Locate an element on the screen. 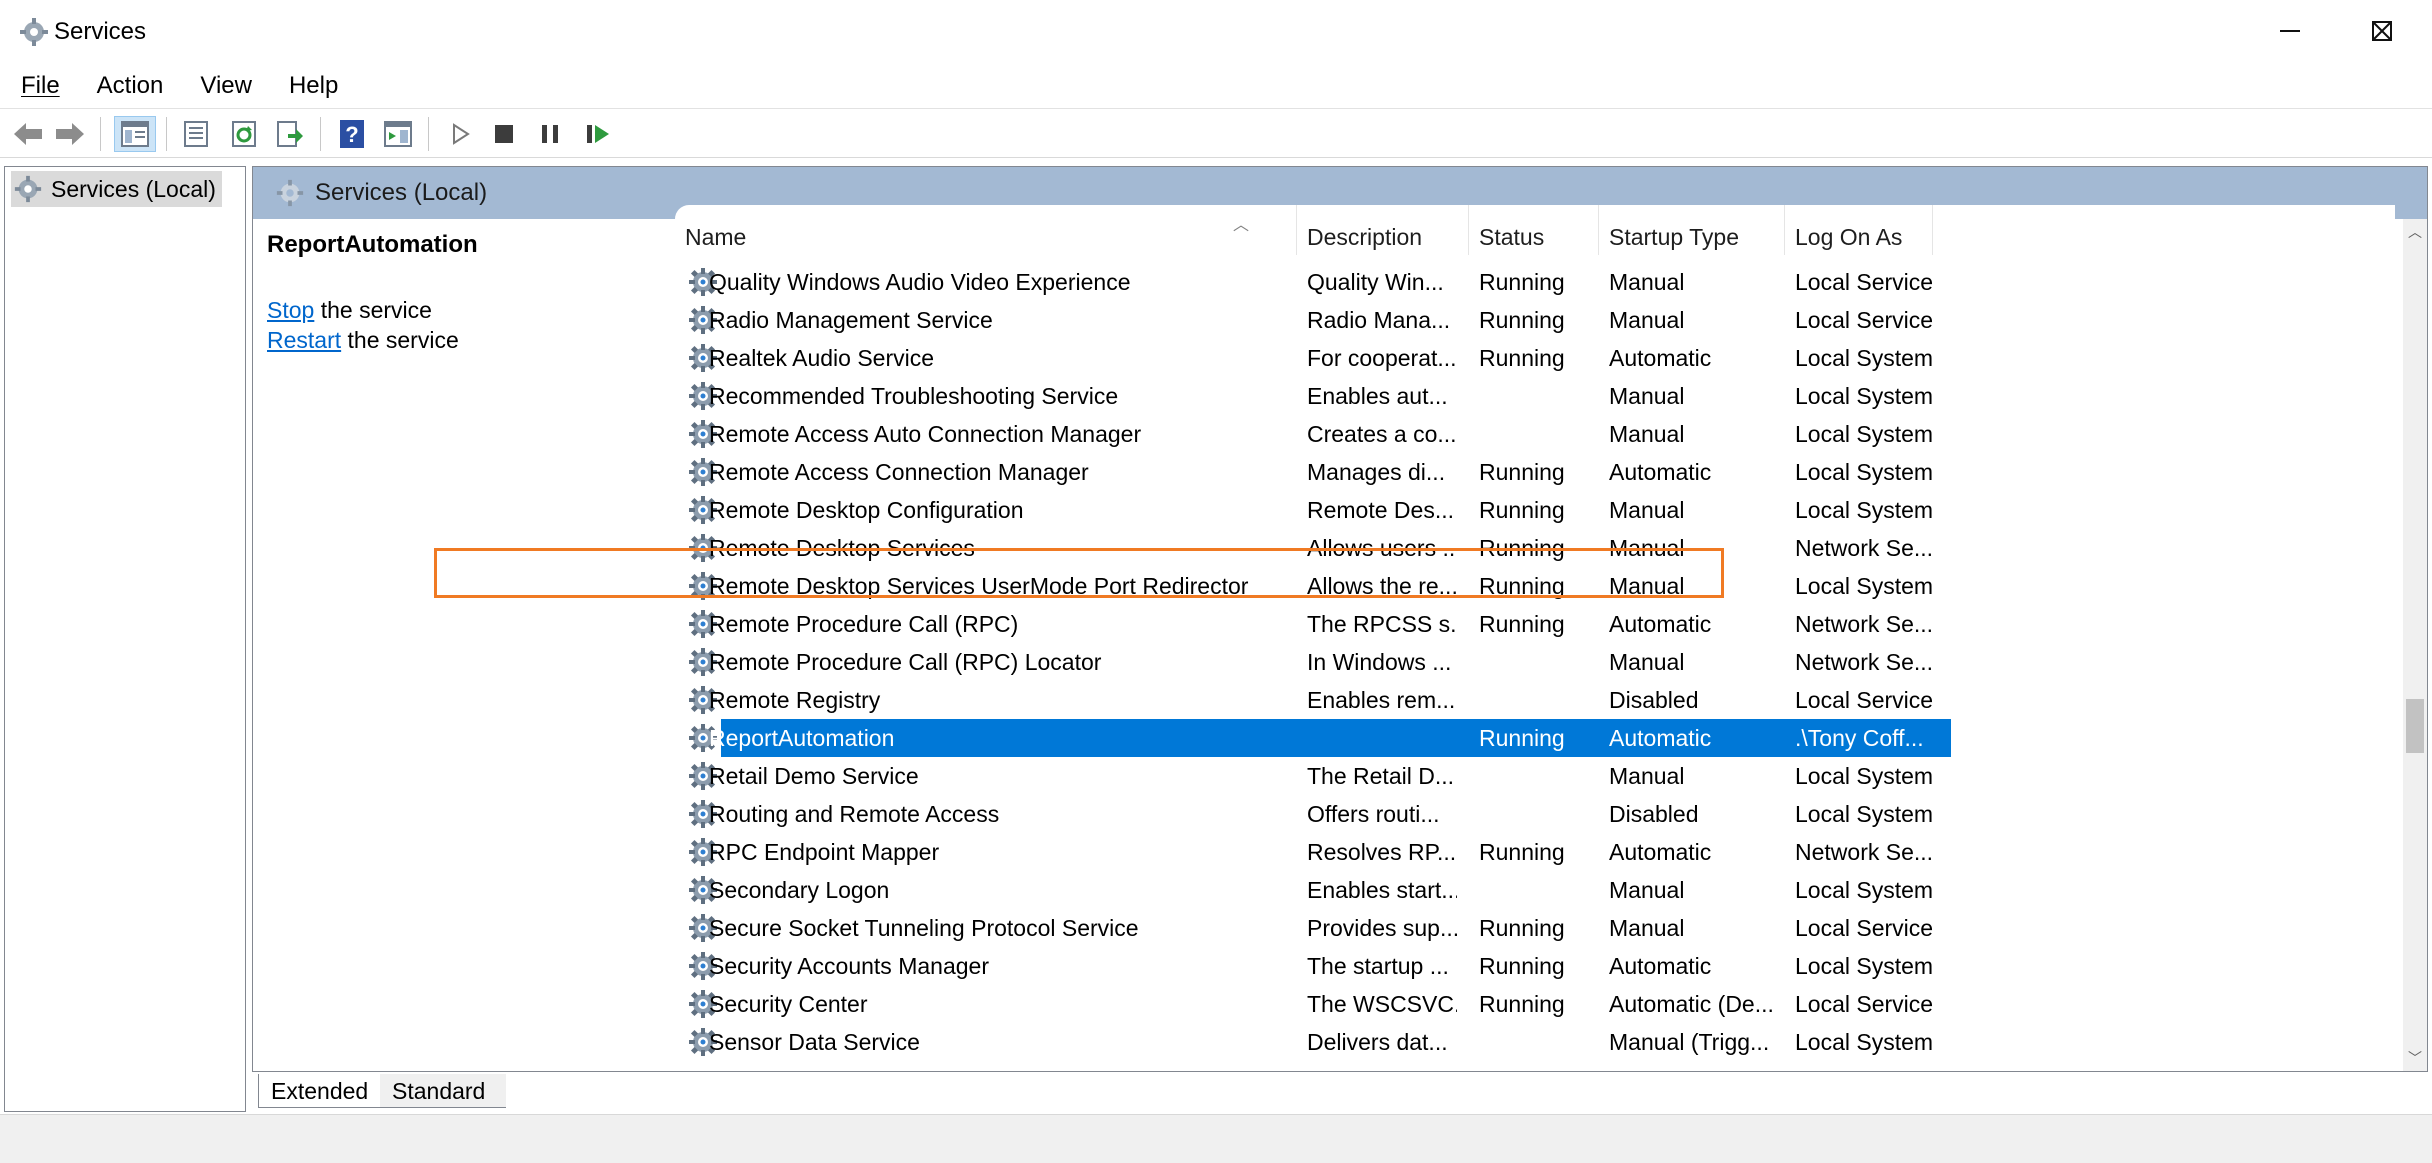  stop-service-button is located at coordinates (504, 134).